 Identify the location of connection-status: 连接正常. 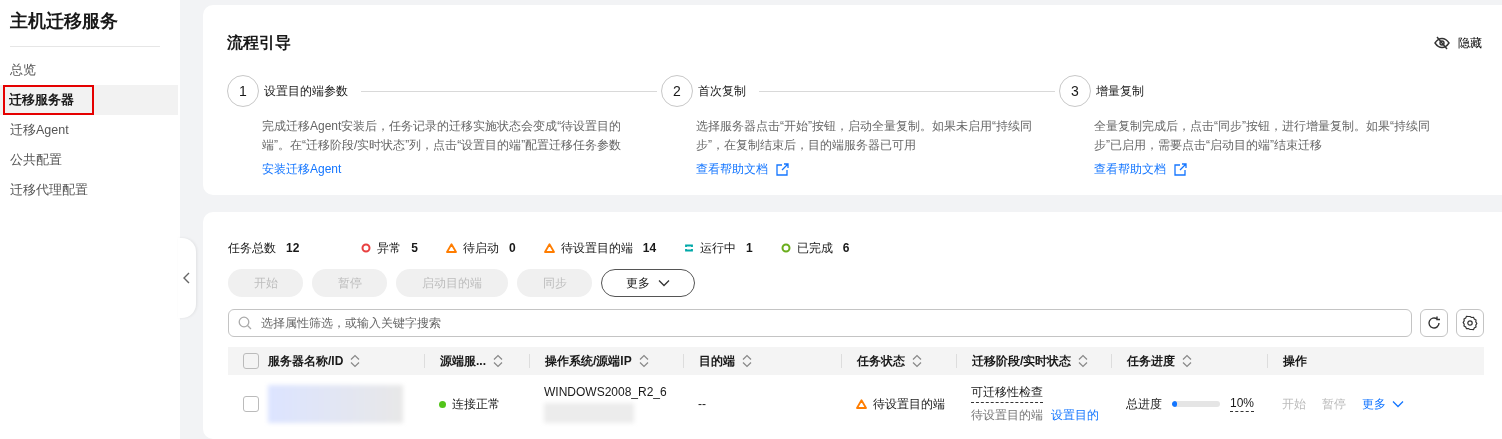
(476, 404).